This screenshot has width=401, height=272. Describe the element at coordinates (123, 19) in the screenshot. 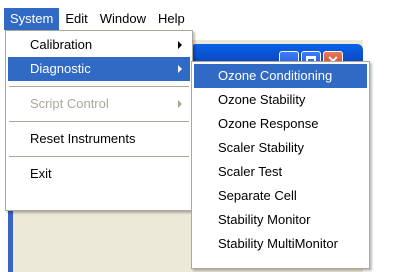

I see `menu-window: Window` at that location.